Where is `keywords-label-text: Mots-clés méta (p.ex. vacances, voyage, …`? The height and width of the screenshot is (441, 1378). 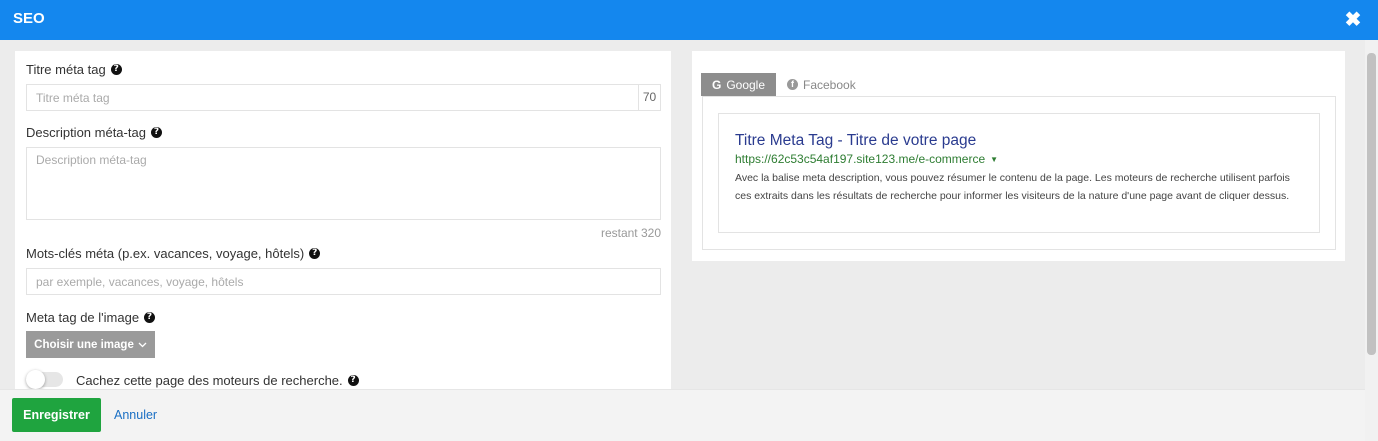
keywords-label-text: Mots-clés méta (p.ex. vacances, voyage, … is located at coordinates (165, 253).